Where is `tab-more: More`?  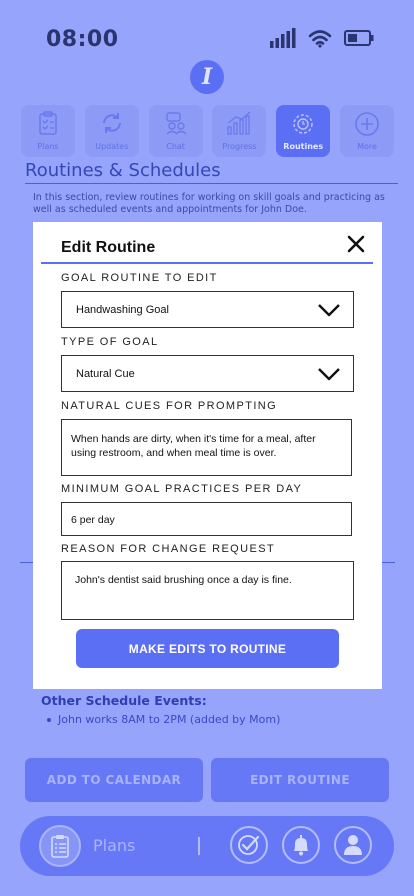
tab-more: More is located at coordinates (366, 131).